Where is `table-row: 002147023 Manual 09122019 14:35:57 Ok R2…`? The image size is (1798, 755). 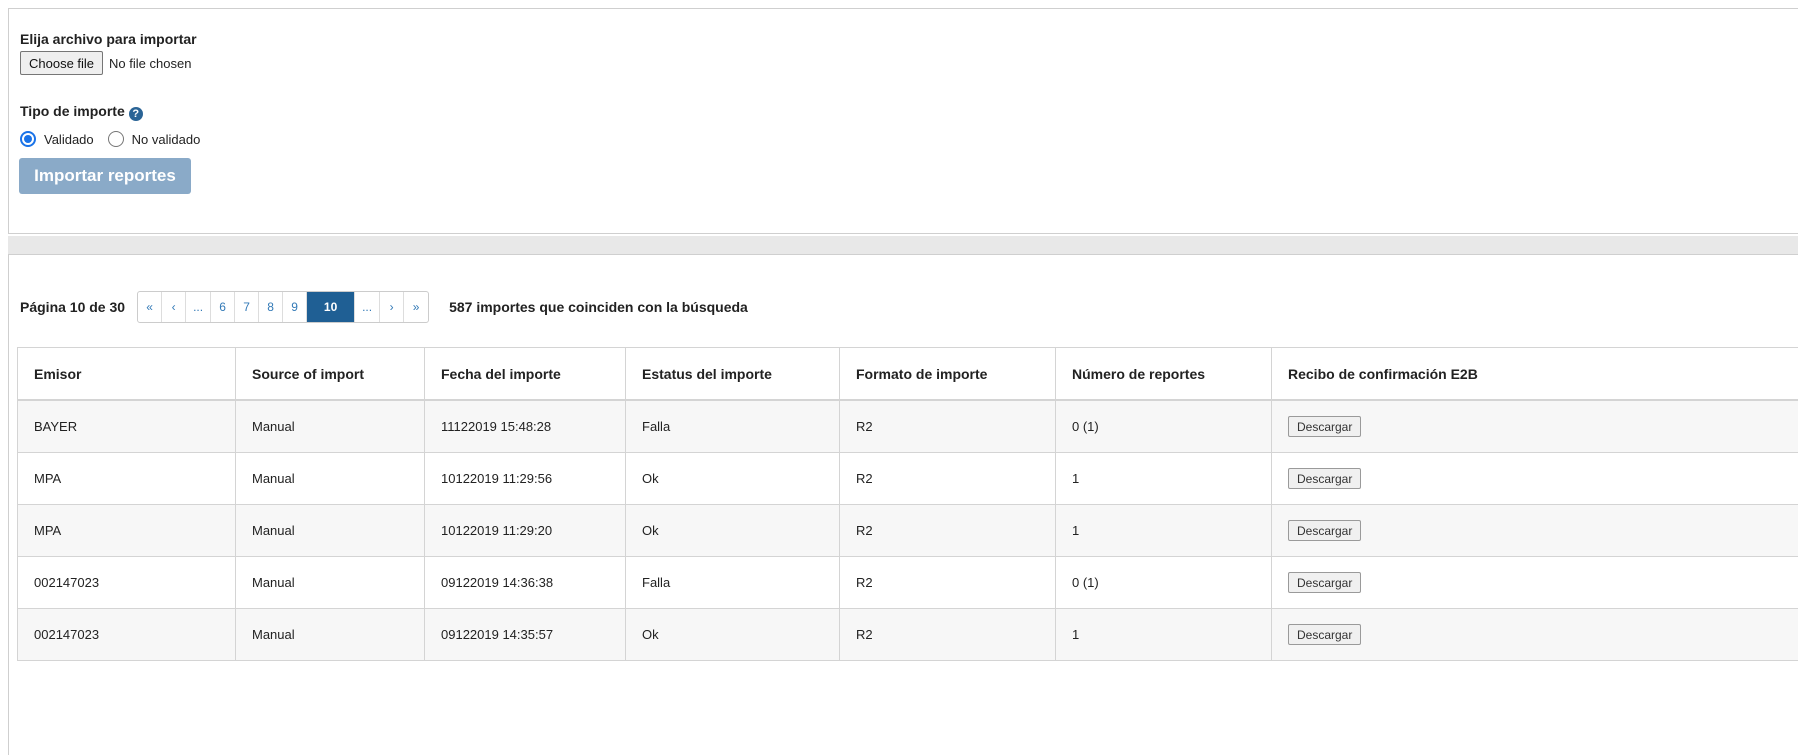 table-row: 002147023 Manual 09122019 14:35:57 Ok R2… is located at coordinates (907, 634).